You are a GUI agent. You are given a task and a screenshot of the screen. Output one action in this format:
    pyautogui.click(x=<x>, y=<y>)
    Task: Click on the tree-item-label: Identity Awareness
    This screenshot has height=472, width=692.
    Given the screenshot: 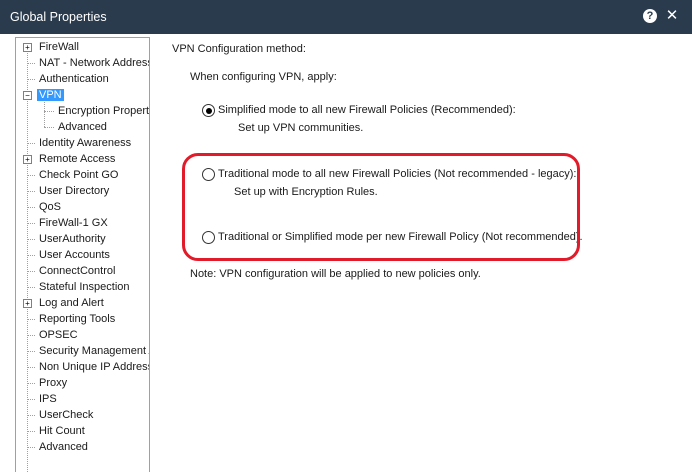 What is the action you would take?
    pyautogui.click(x=85, y=143)
    